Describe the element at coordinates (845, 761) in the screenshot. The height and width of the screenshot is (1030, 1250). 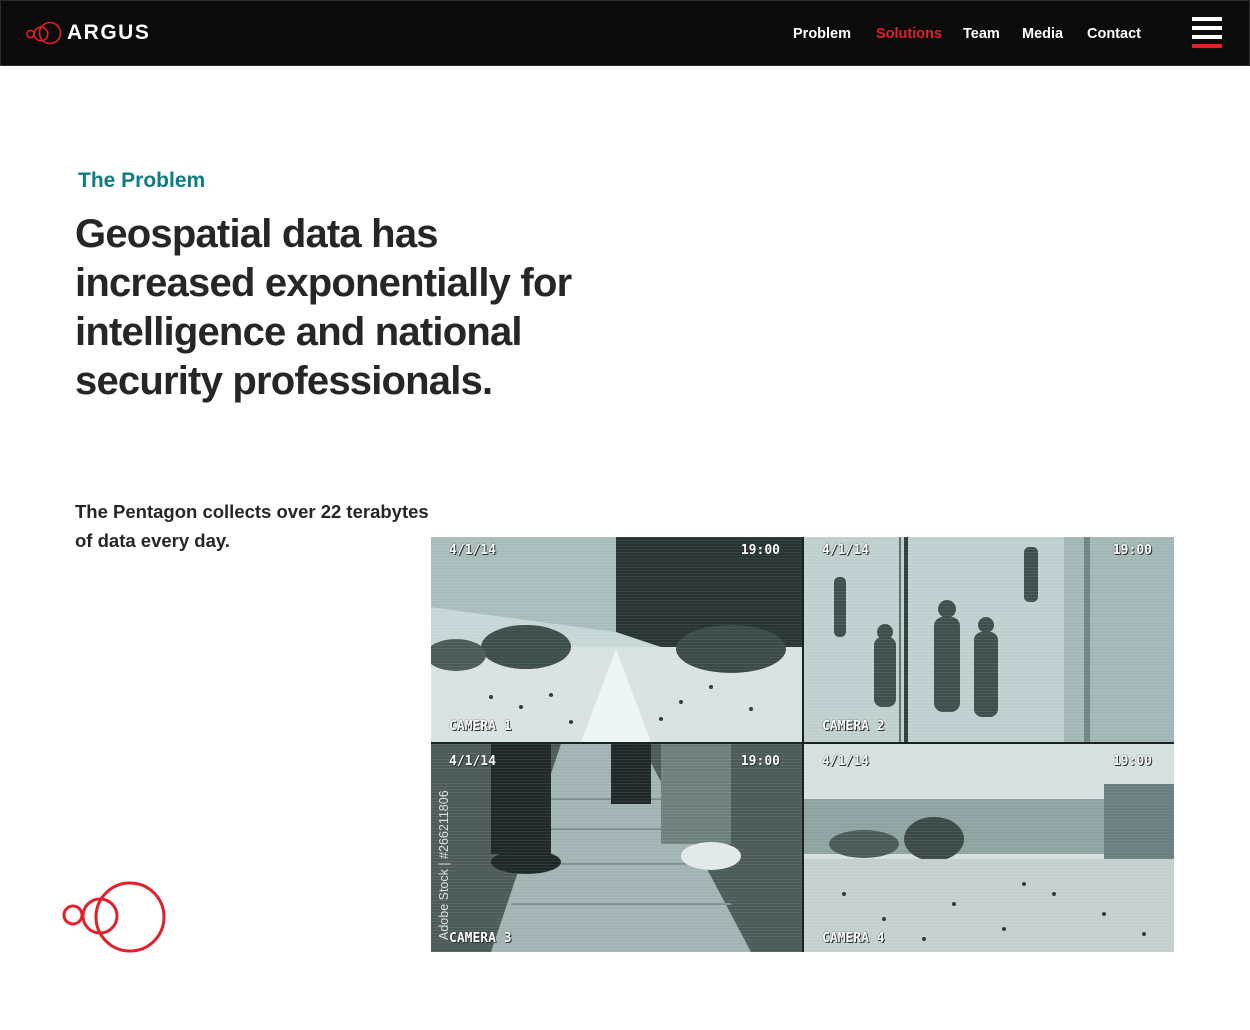
I see `camera-4-date: 4/1/14` at that location.